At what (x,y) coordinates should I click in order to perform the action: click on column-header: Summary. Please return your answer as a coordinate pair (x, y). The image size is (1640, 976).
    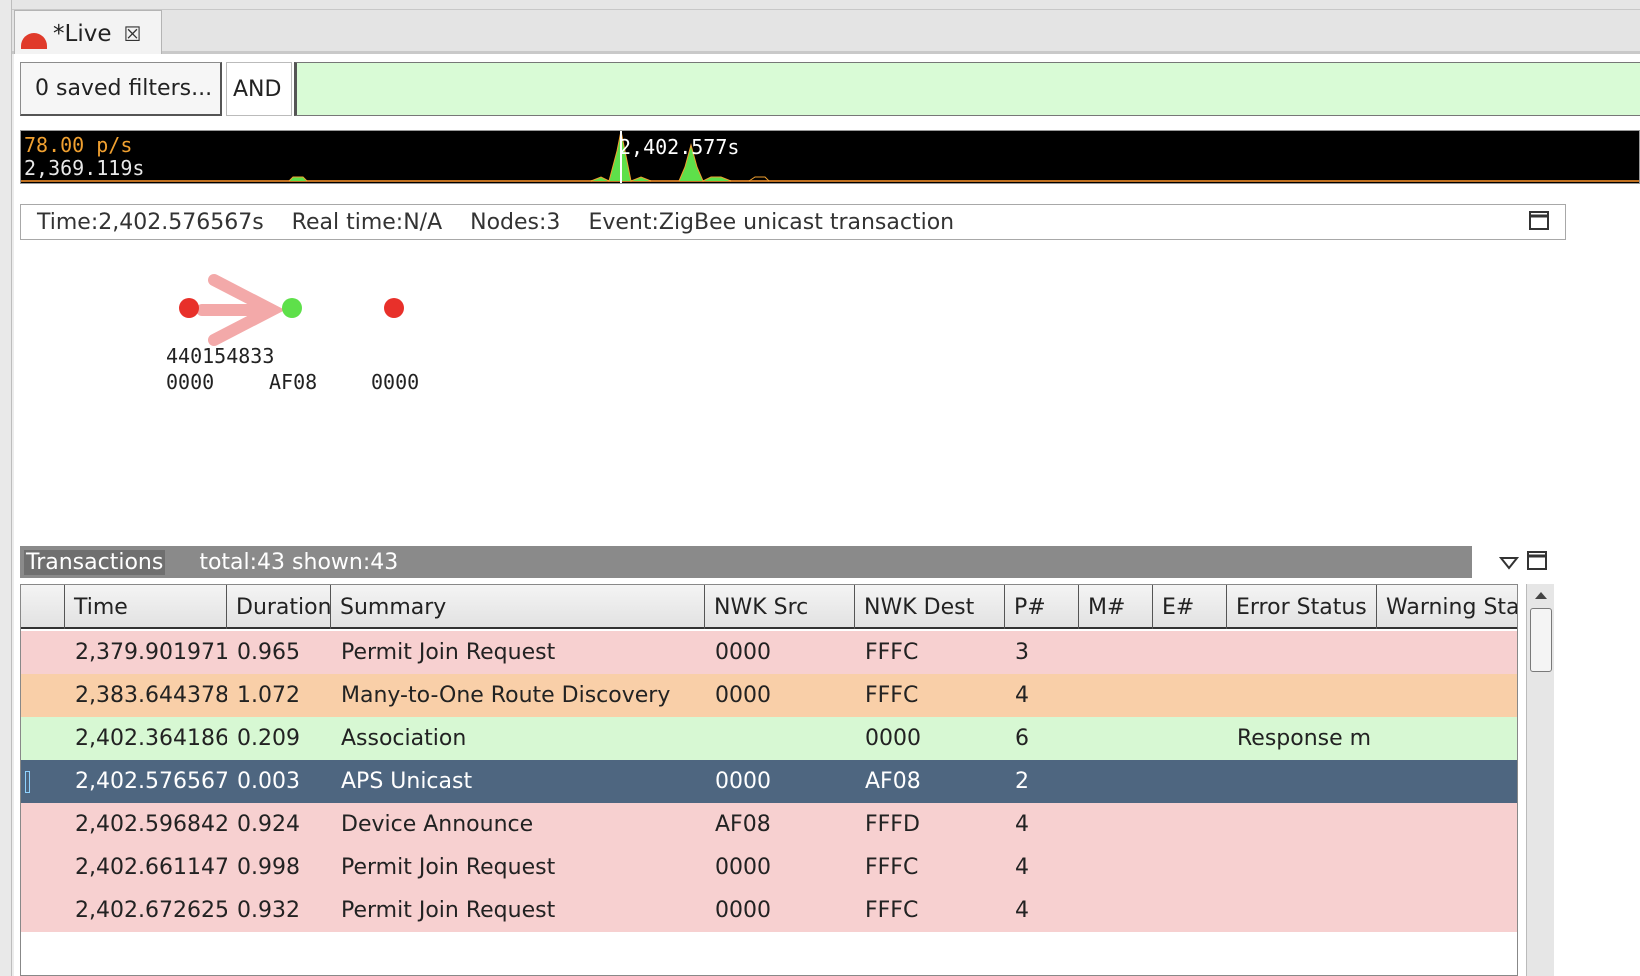
    Looking at the image, I should click on (518, 607).